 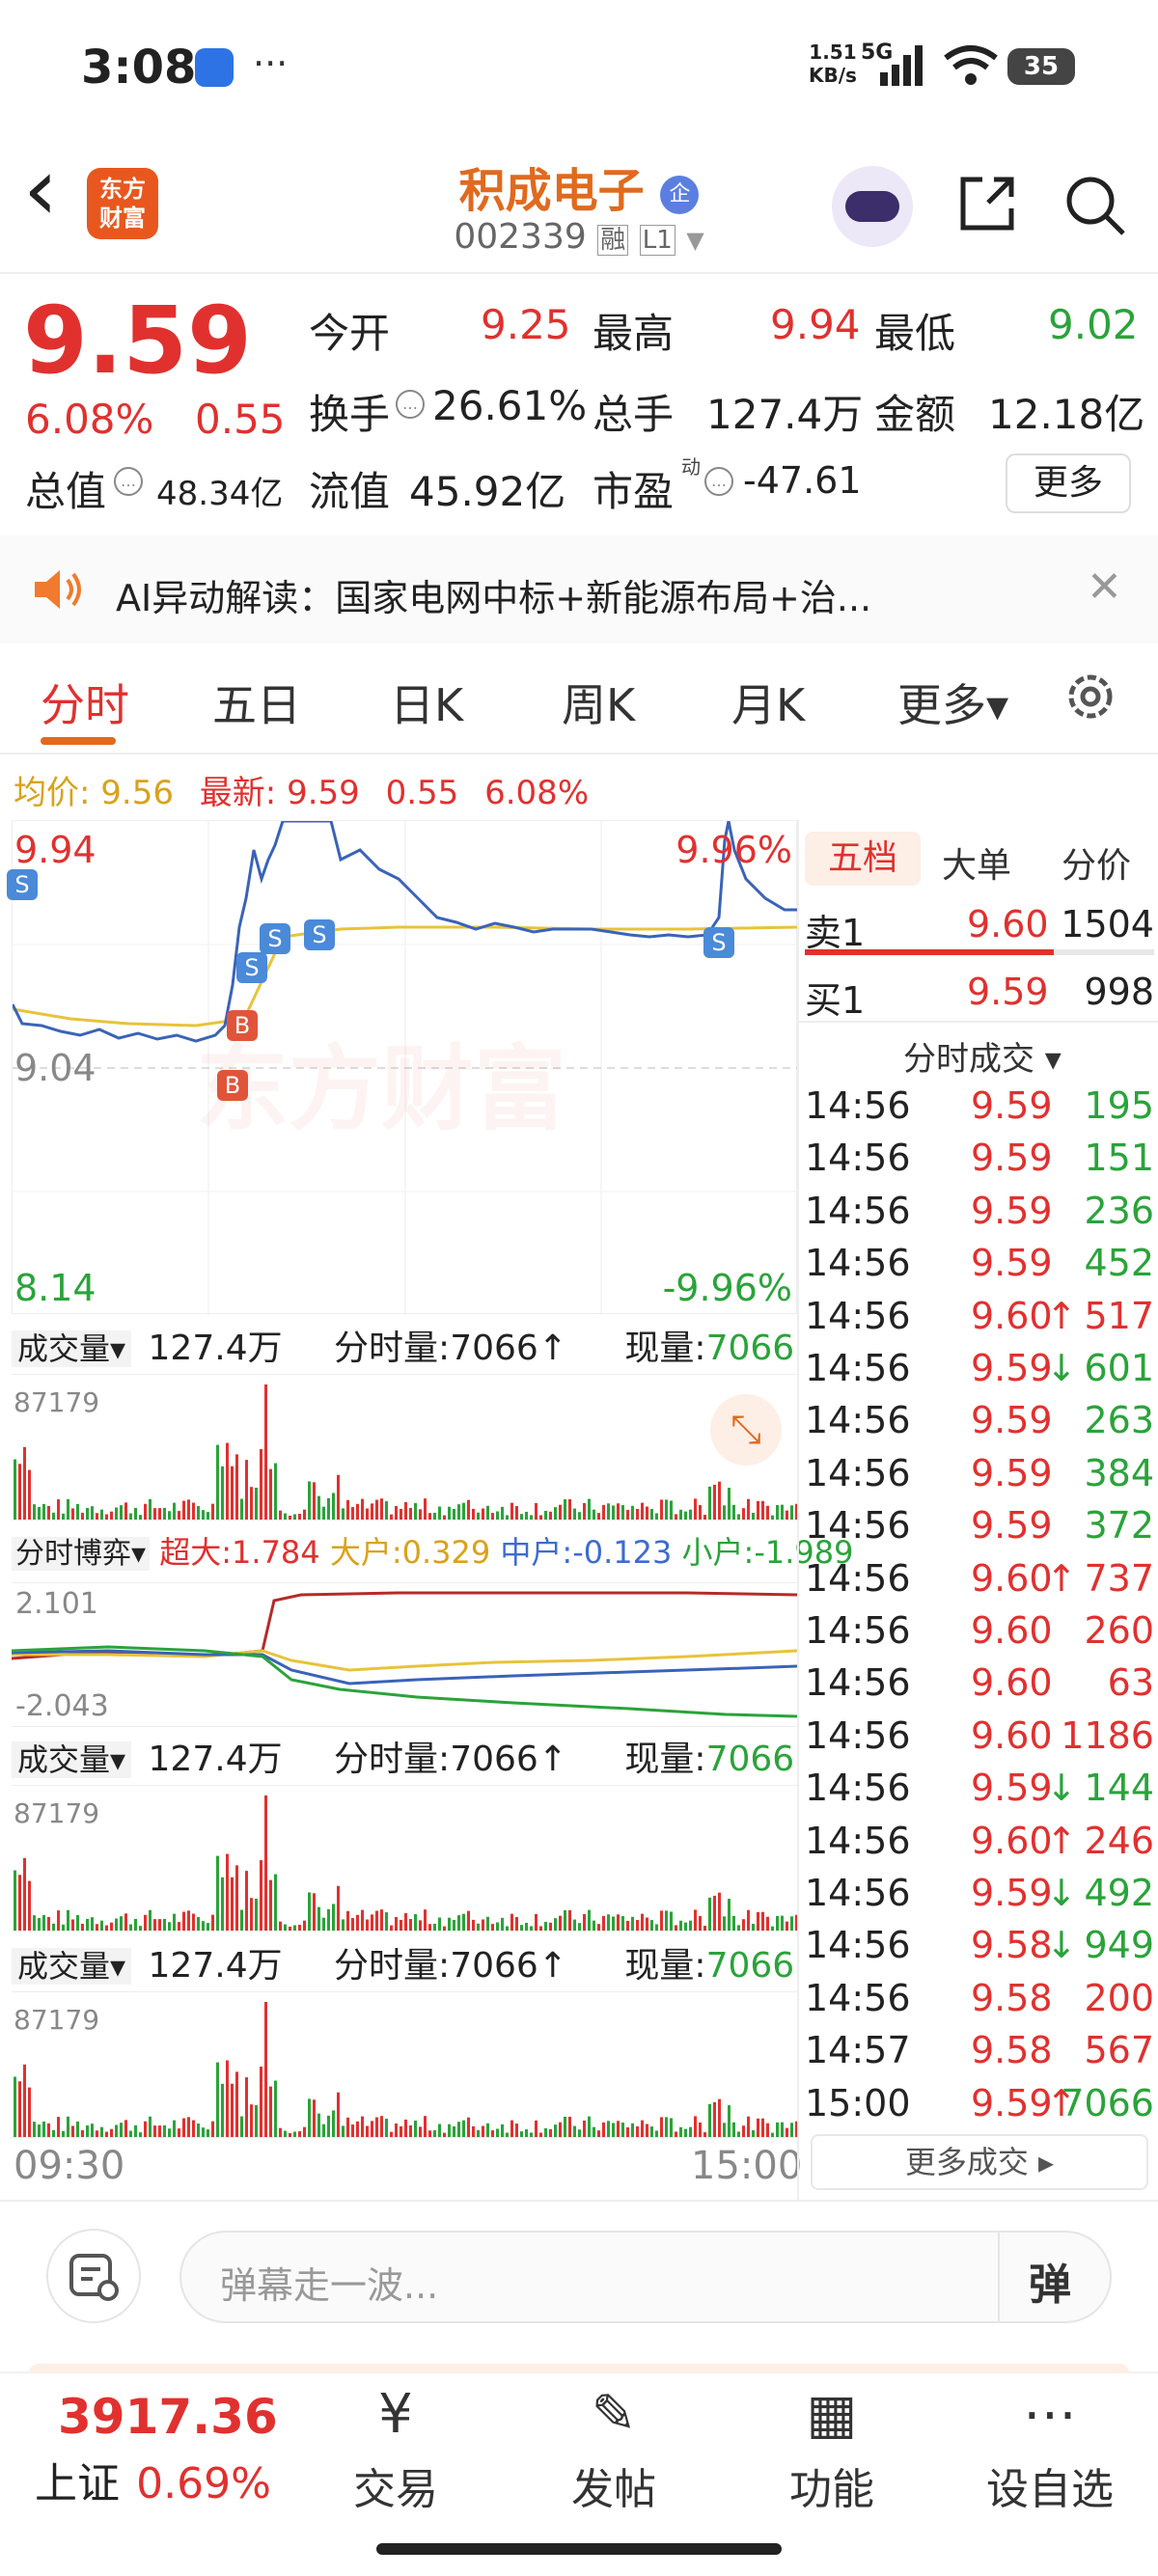 What do you see at coordinates (768, 702) in the screenshot?
I see `tab-monthly-k: 月K` at bounding box center [768, 702].